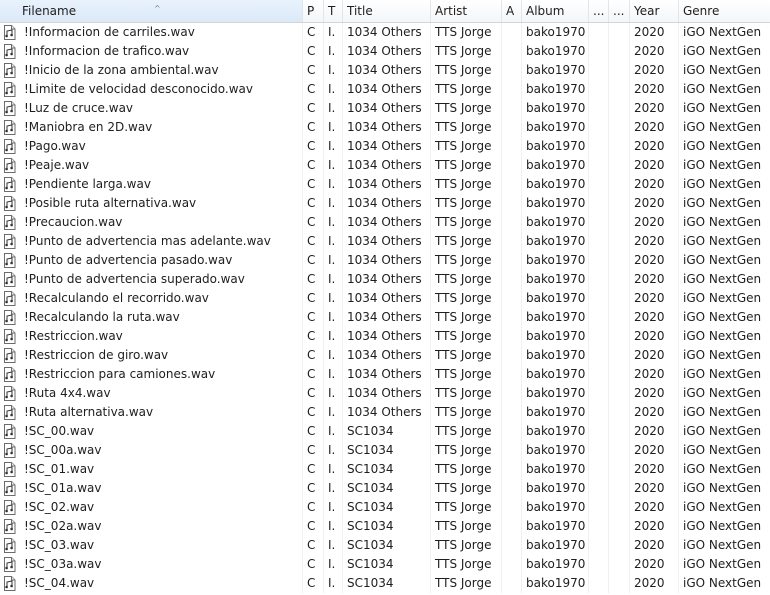 This screenshot has height=595, width=770. I want to click on column-header-title: Title, so click(387, 11).